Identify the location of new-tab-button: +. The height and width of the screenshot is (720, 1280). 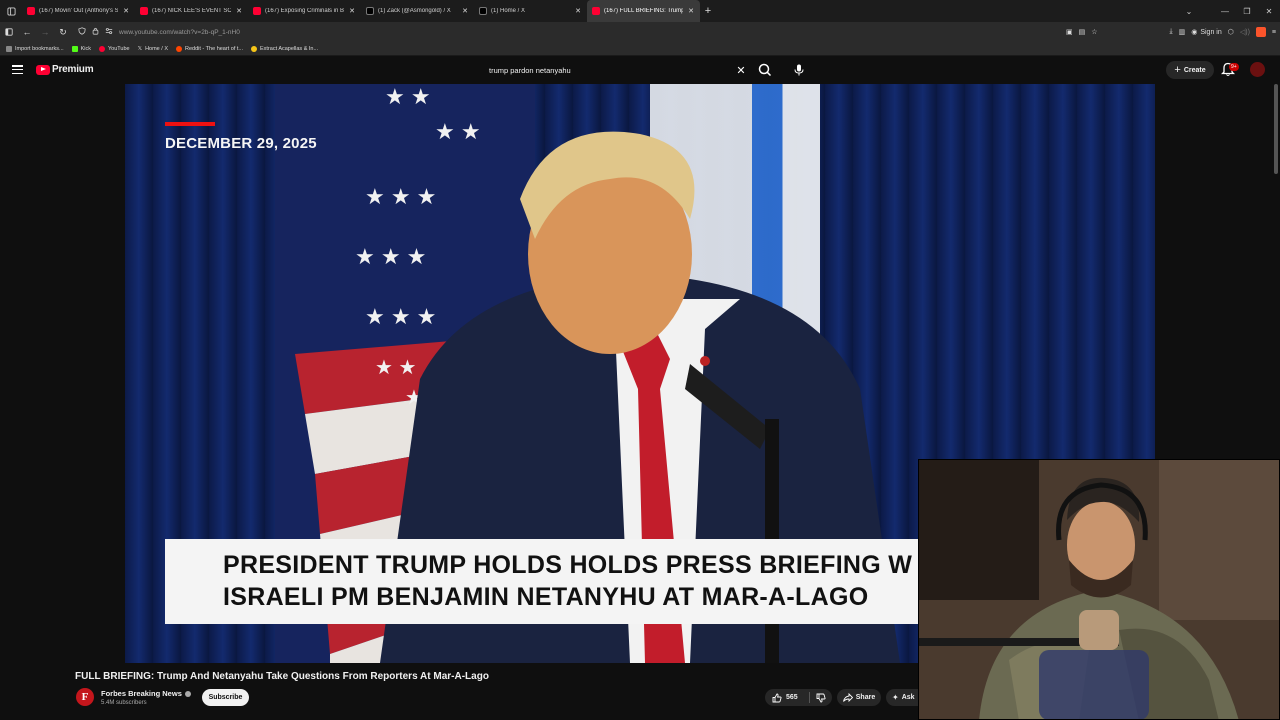
(708, 11).